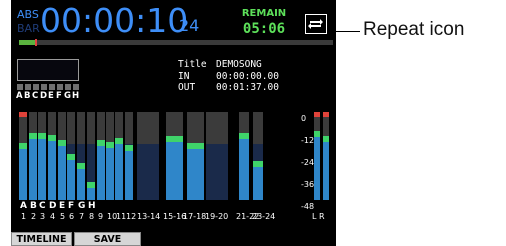  I want to click on meter-ch-19-20-lower, so click(217, 172).